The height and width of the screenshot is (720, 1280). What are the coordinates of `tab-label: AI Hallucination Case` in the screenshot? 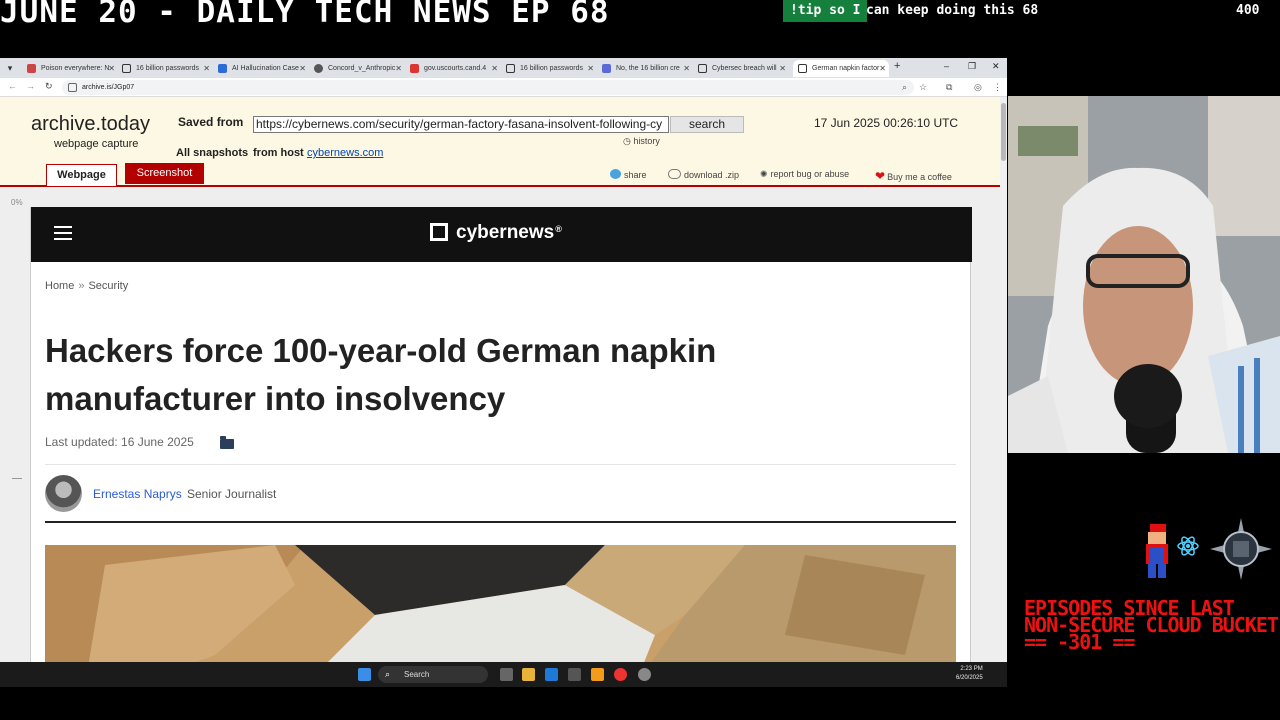 It's located at (265, 68).